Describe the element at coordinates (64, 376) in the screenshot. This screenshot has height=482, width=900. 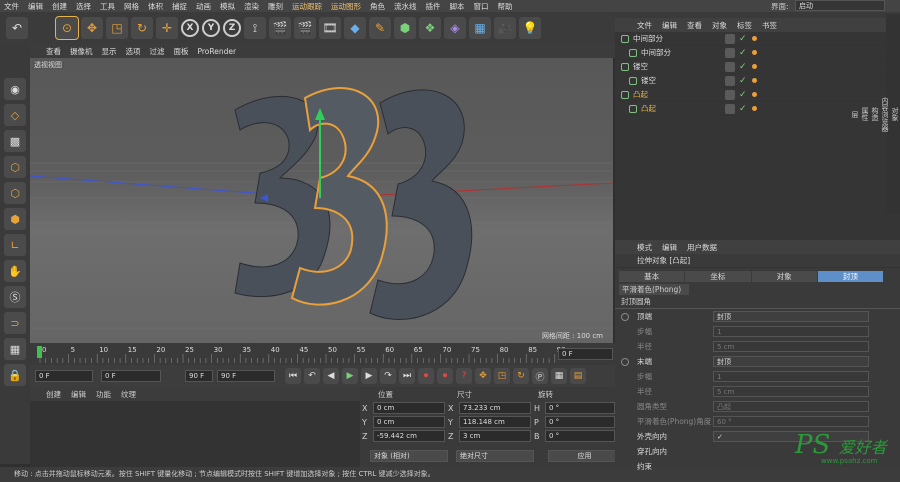
I see `start-frame-field: 0 F` at that location.